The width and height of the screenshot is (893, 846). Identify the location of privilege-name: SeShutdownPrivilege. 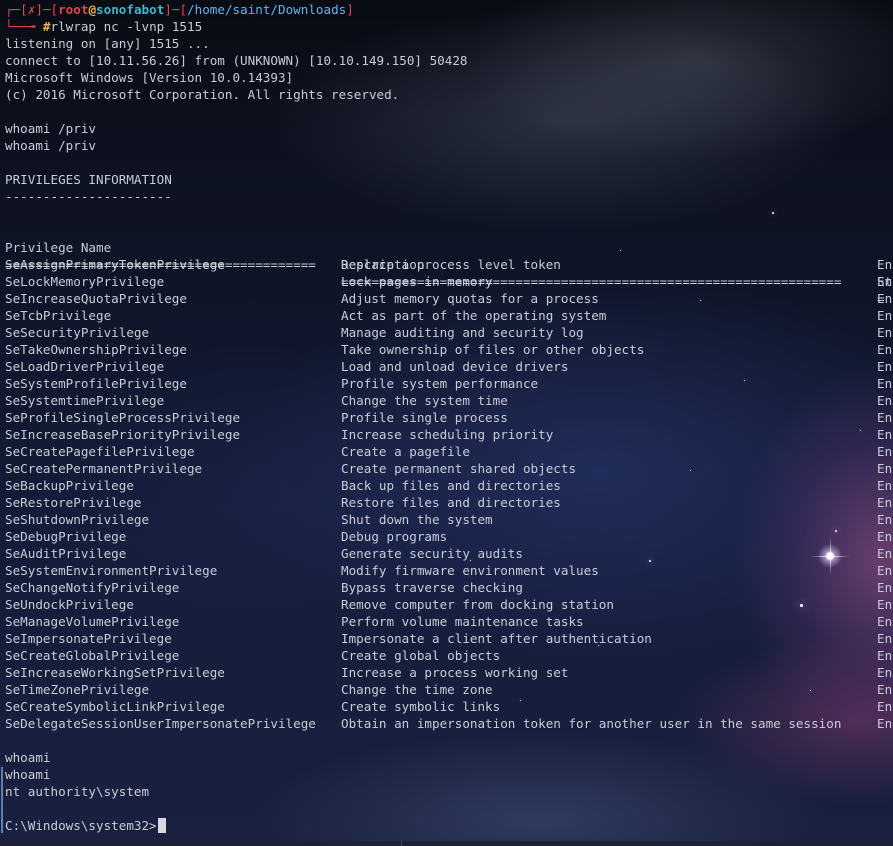
(77, 519).